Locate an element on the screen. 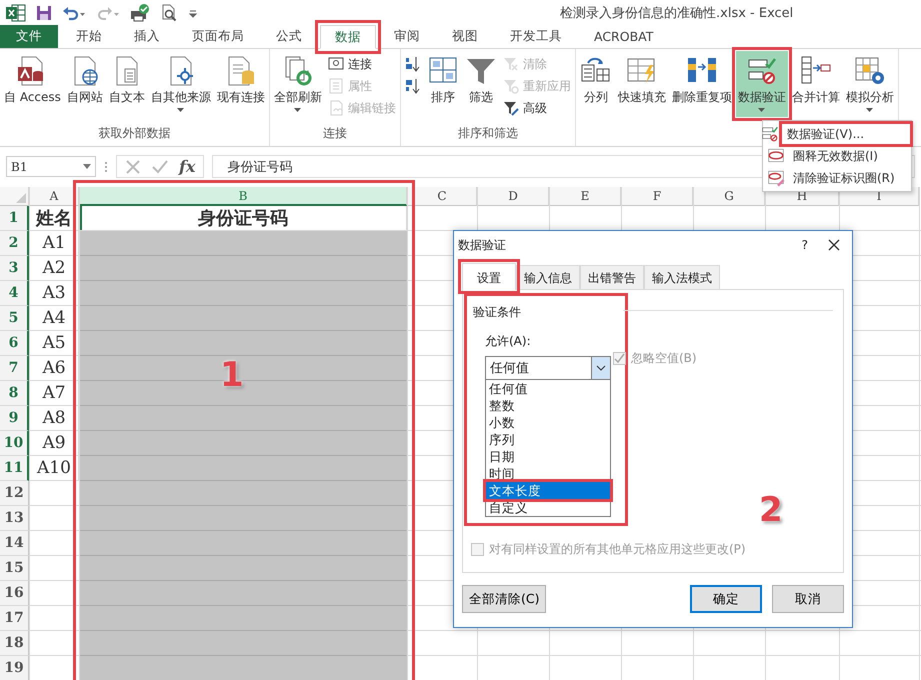 The height and width of the screenshot is (680, 921). row-header: 15 is located at coordinates (14, 568).